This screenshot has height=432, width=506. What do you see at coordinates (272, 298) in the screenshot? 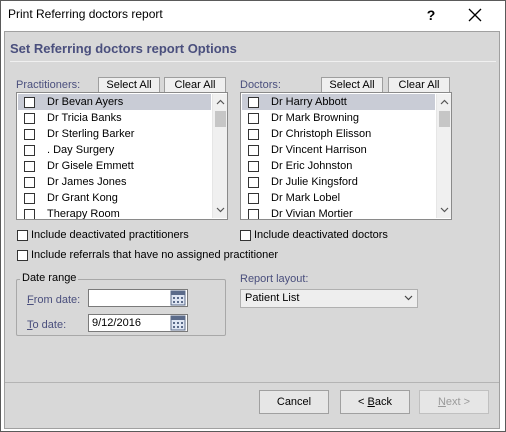
I see `report-layout-value: Patient List` at bounding box center [272, 298].